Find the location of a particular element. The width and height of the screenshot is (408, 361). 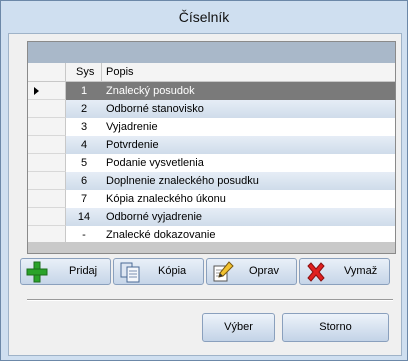

cell-sys: 14 is located at coordinates (84, 217).